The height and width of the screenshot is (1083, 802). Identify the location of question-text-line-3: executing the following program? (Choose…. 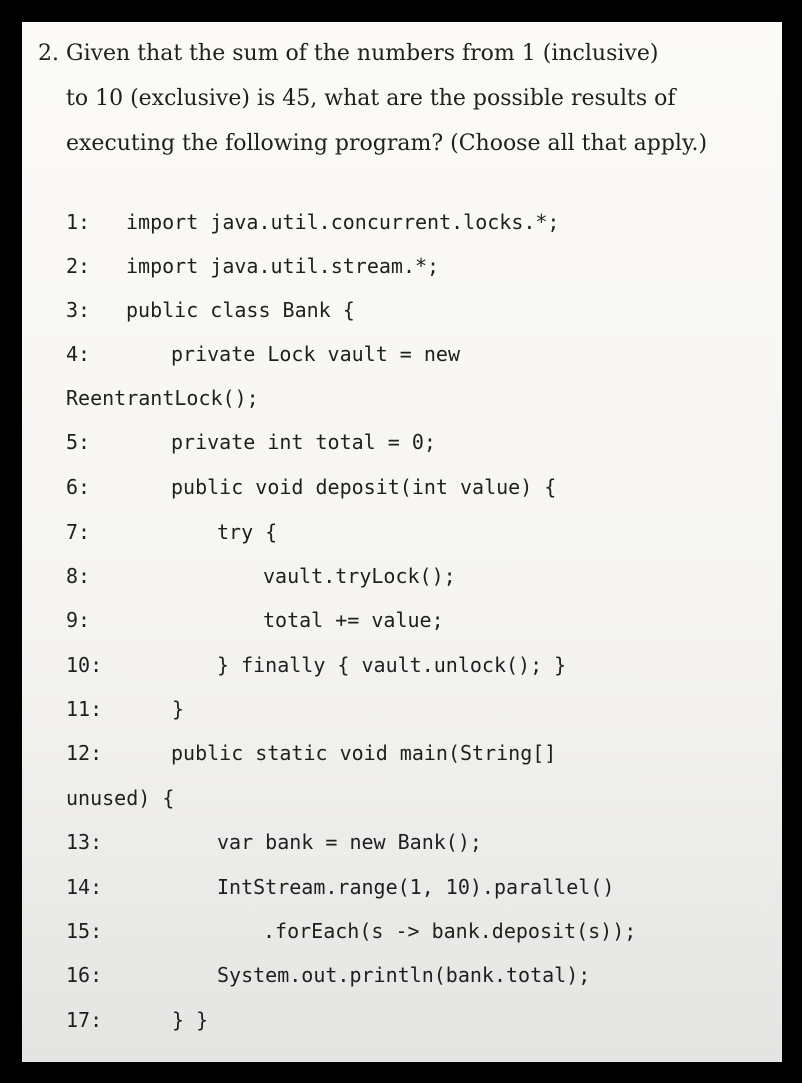
(387, 143).